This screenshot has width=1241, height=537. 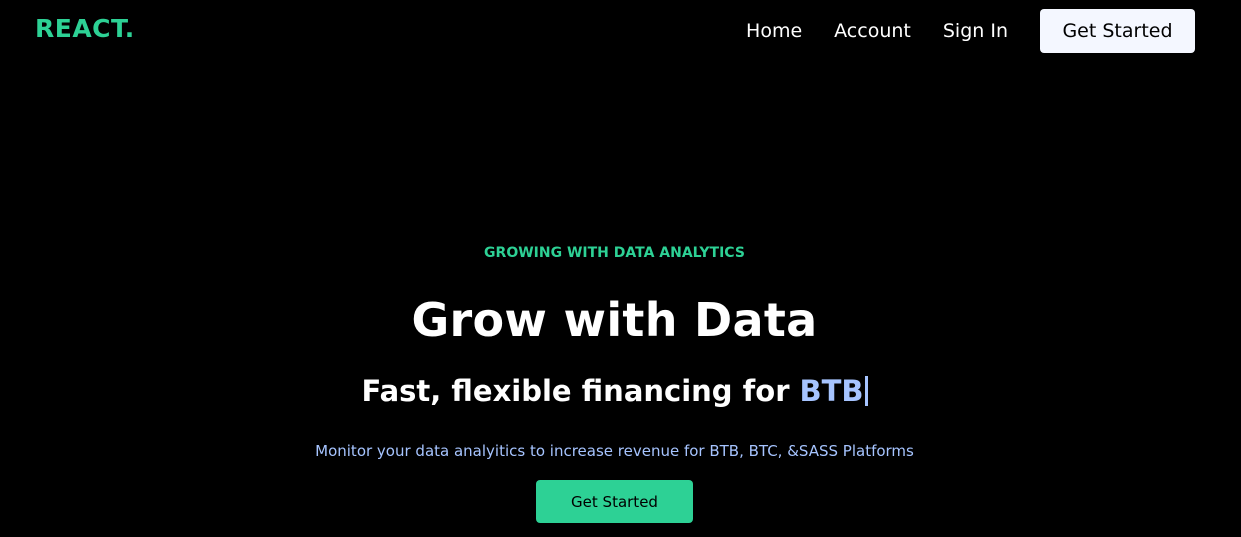 What do you see at coordinates (614, 253) in the screenshot?
I see `hero-eyebrow: GROWING WITH DATA ANALYTICS` at bounding box center [614, 253].